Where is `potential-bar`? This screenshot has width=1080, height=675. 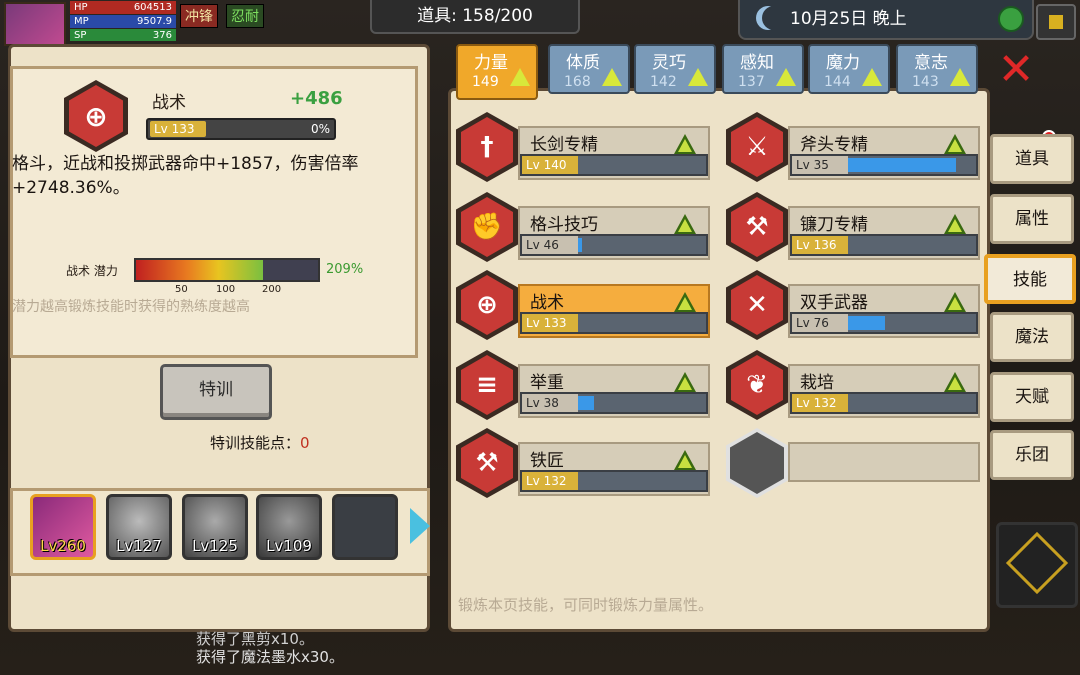
potential-bar is located at coordinates (227, 270).